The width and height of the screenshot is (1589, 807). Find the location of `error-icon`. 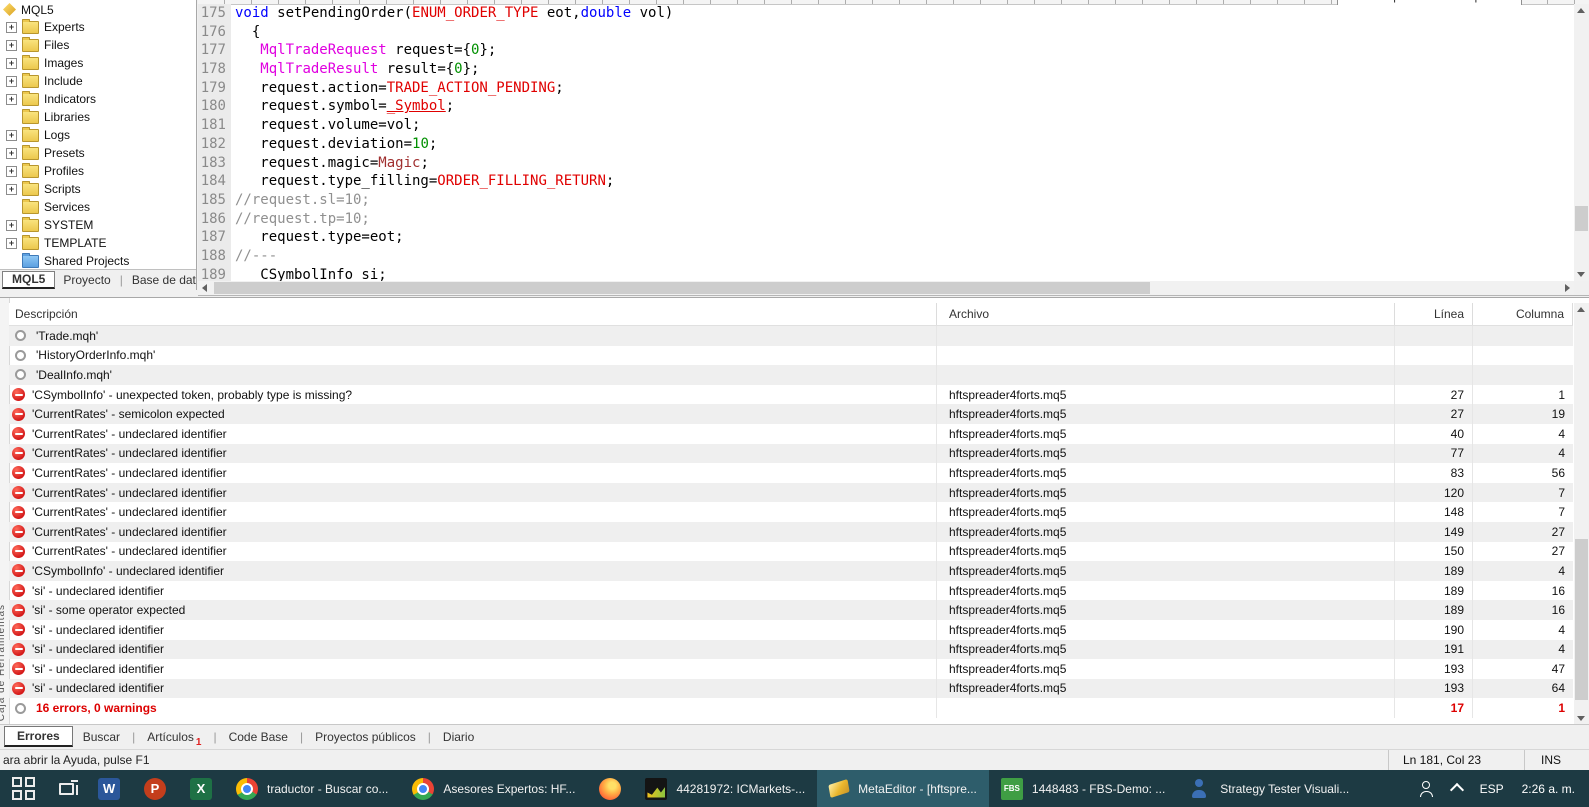

error-icon is located at coordinates (18, 434).